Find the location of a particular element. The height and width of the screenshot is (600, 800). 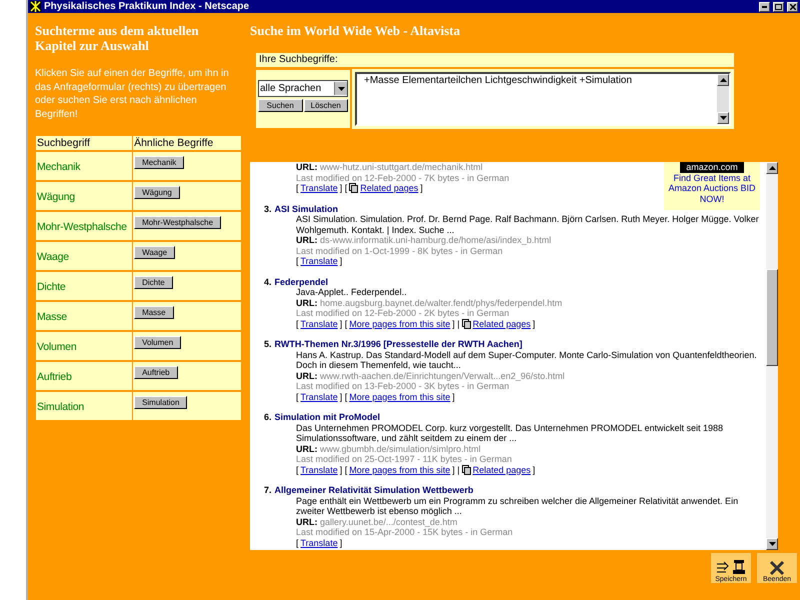

maximize-icon is located at coordinates (778, 7).